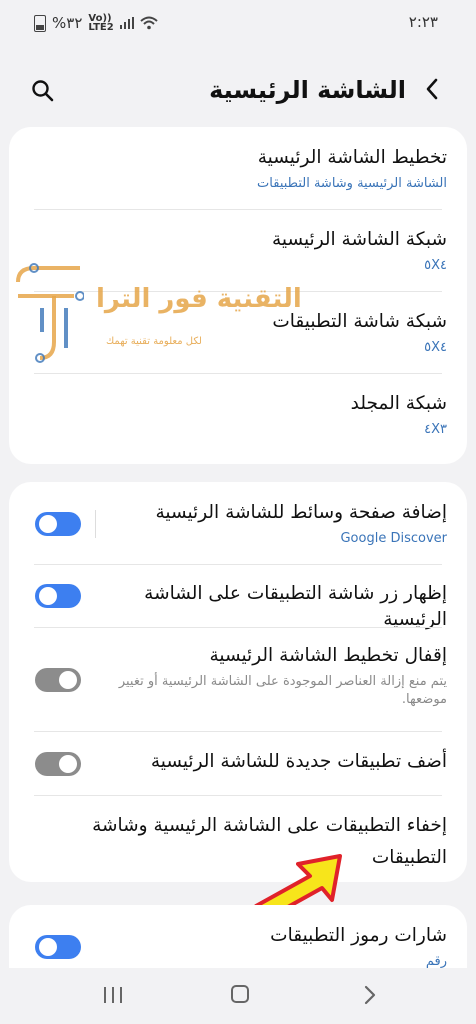  Describe the element at coordinates (352, 183) in the screenshot. I see `item-subtitle: الشاشة الرئيسية وشاشة التطبيقات` at that location.